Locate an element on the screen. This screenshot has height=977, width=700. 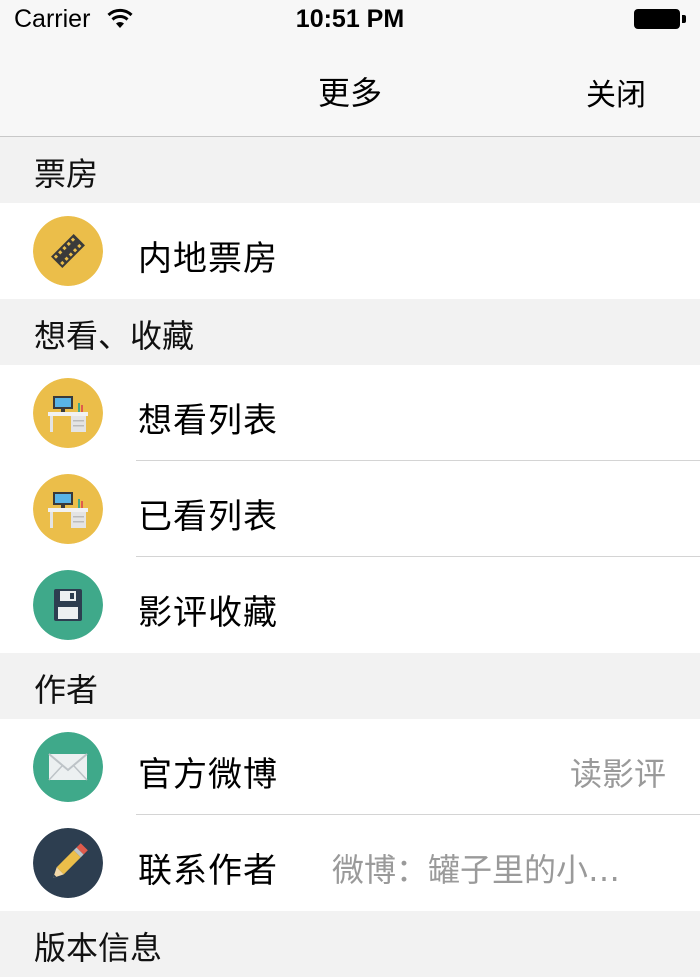
row-label: 想看列表 is located at coordinates (208, 421).